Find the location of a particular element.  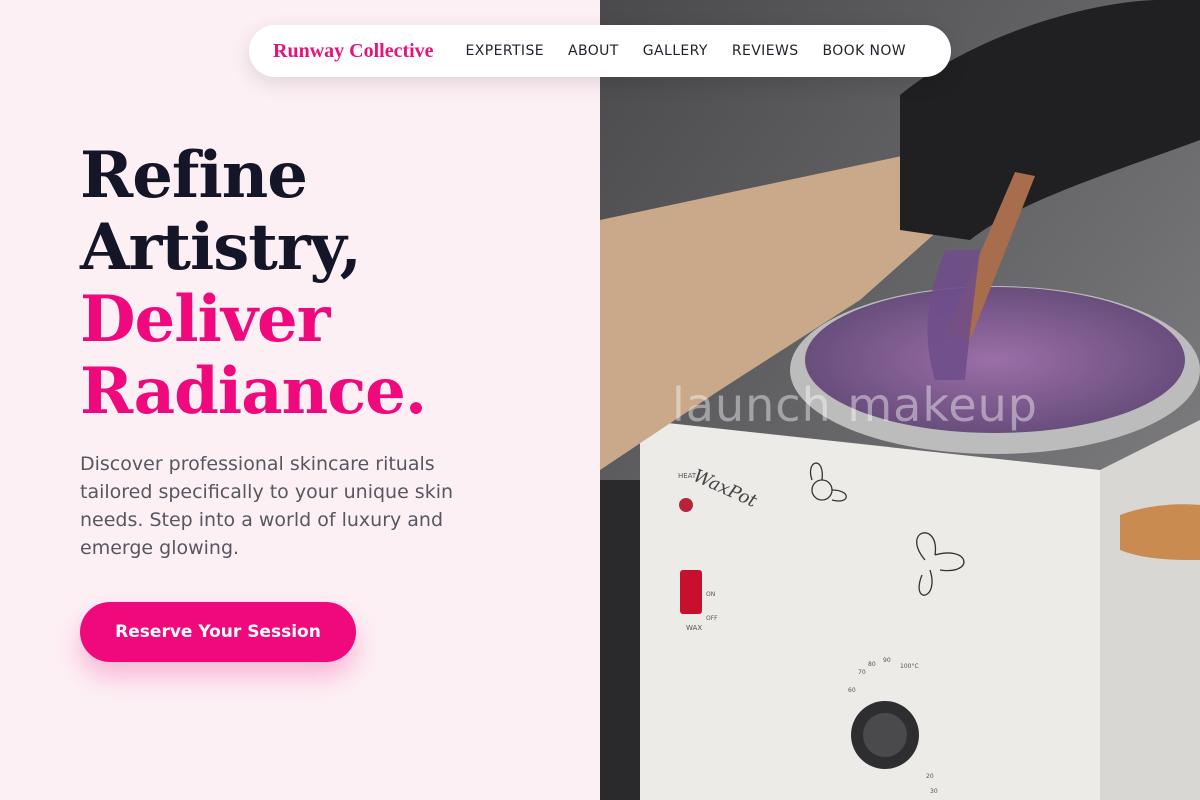

heat-label: HEAT is located at coordinates (687, 476).